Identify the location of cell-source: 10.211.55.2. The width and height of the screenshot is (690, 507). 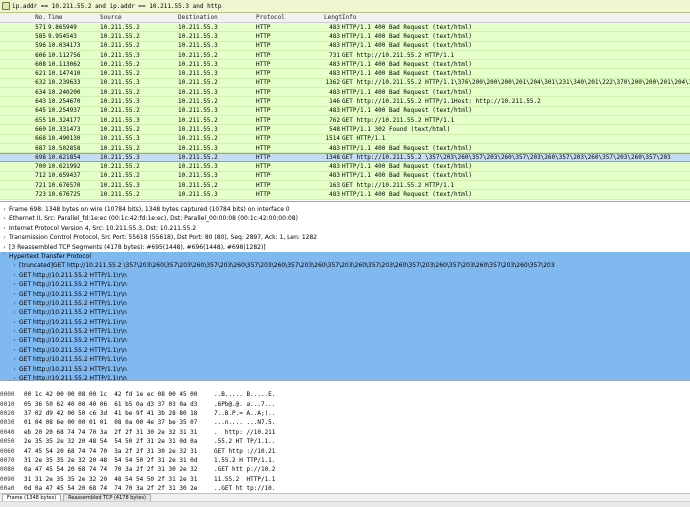
(120, 64).